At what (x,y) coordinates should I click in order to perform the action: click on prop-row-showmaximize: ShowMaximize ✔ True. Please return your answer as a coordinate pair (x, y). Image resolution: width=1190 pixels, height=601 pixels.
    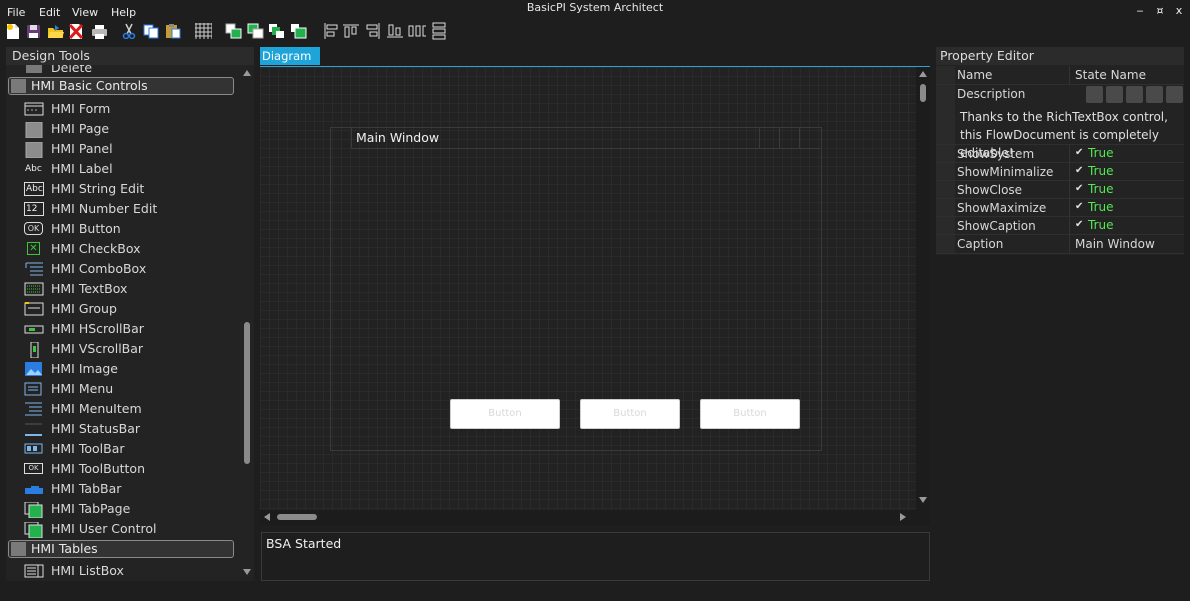
    Looking at the image, I should click on (1060, 208).